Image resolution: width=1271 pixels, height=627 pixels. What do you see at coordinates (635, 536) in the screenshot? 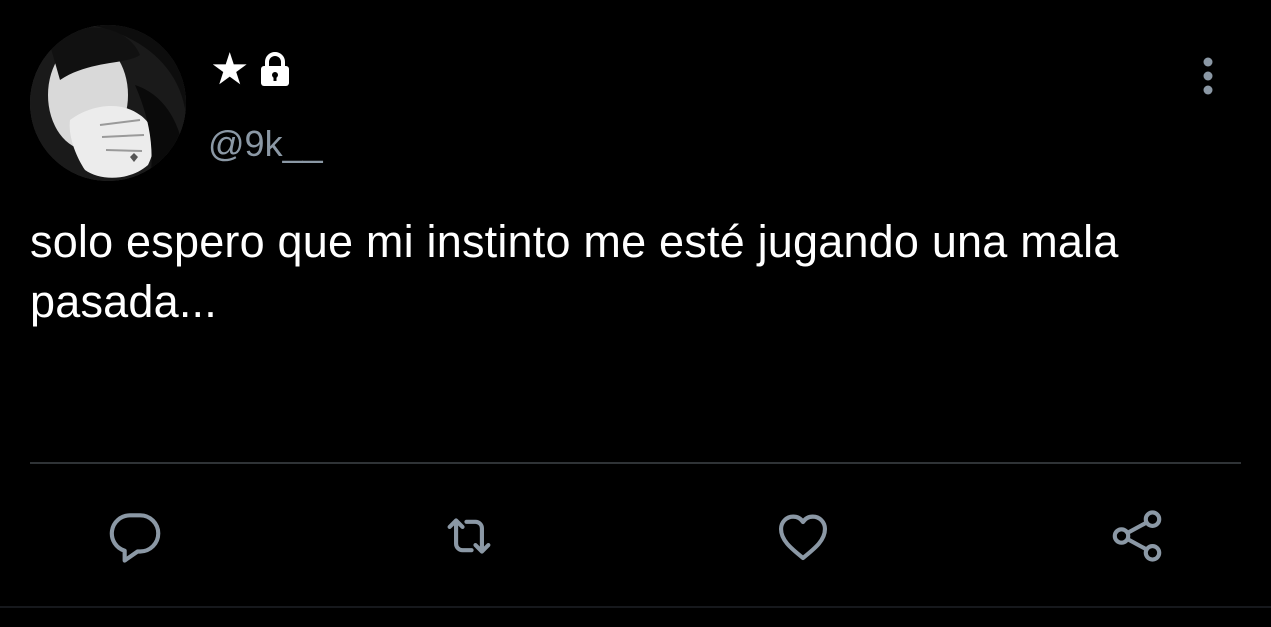
I see `action-bar` at bounding box center [635, 536].